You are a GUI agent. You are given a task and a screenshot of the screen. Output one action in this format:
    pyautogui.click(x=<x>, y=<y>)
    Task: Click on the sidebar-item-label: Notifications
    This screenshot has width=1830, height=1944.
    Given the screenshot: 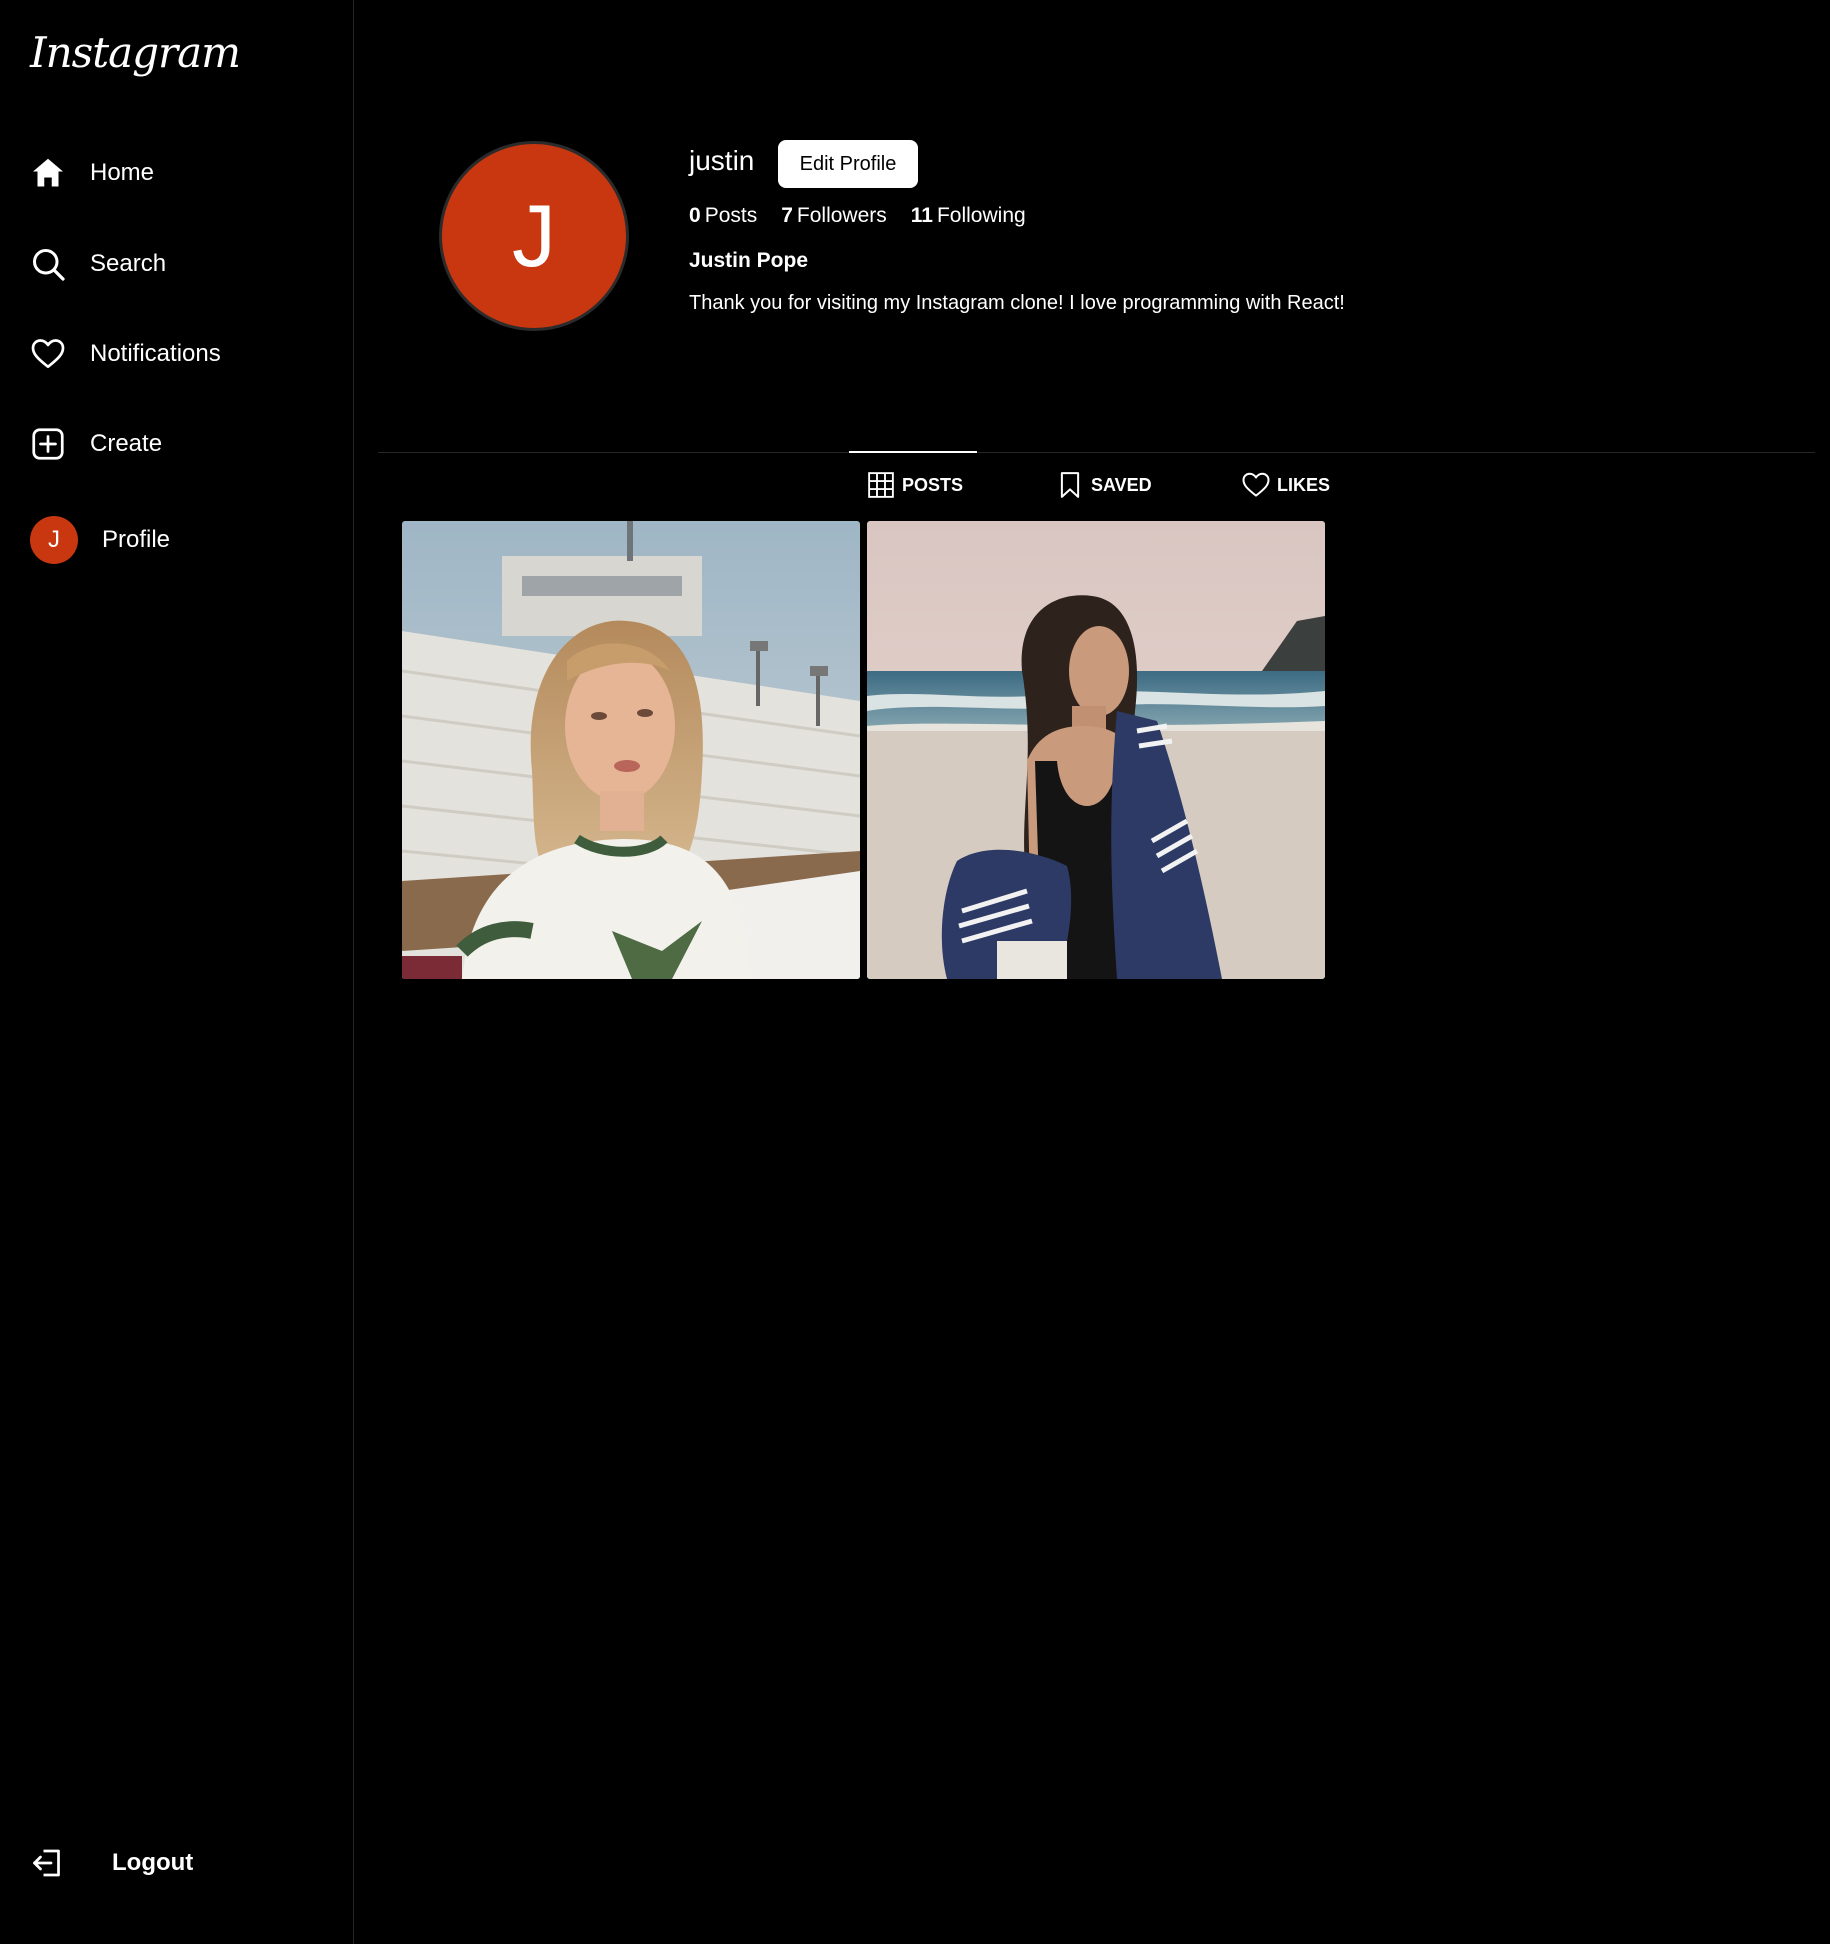 What is the action you would take?
    pyautogui.click(x=155, y=353)
    